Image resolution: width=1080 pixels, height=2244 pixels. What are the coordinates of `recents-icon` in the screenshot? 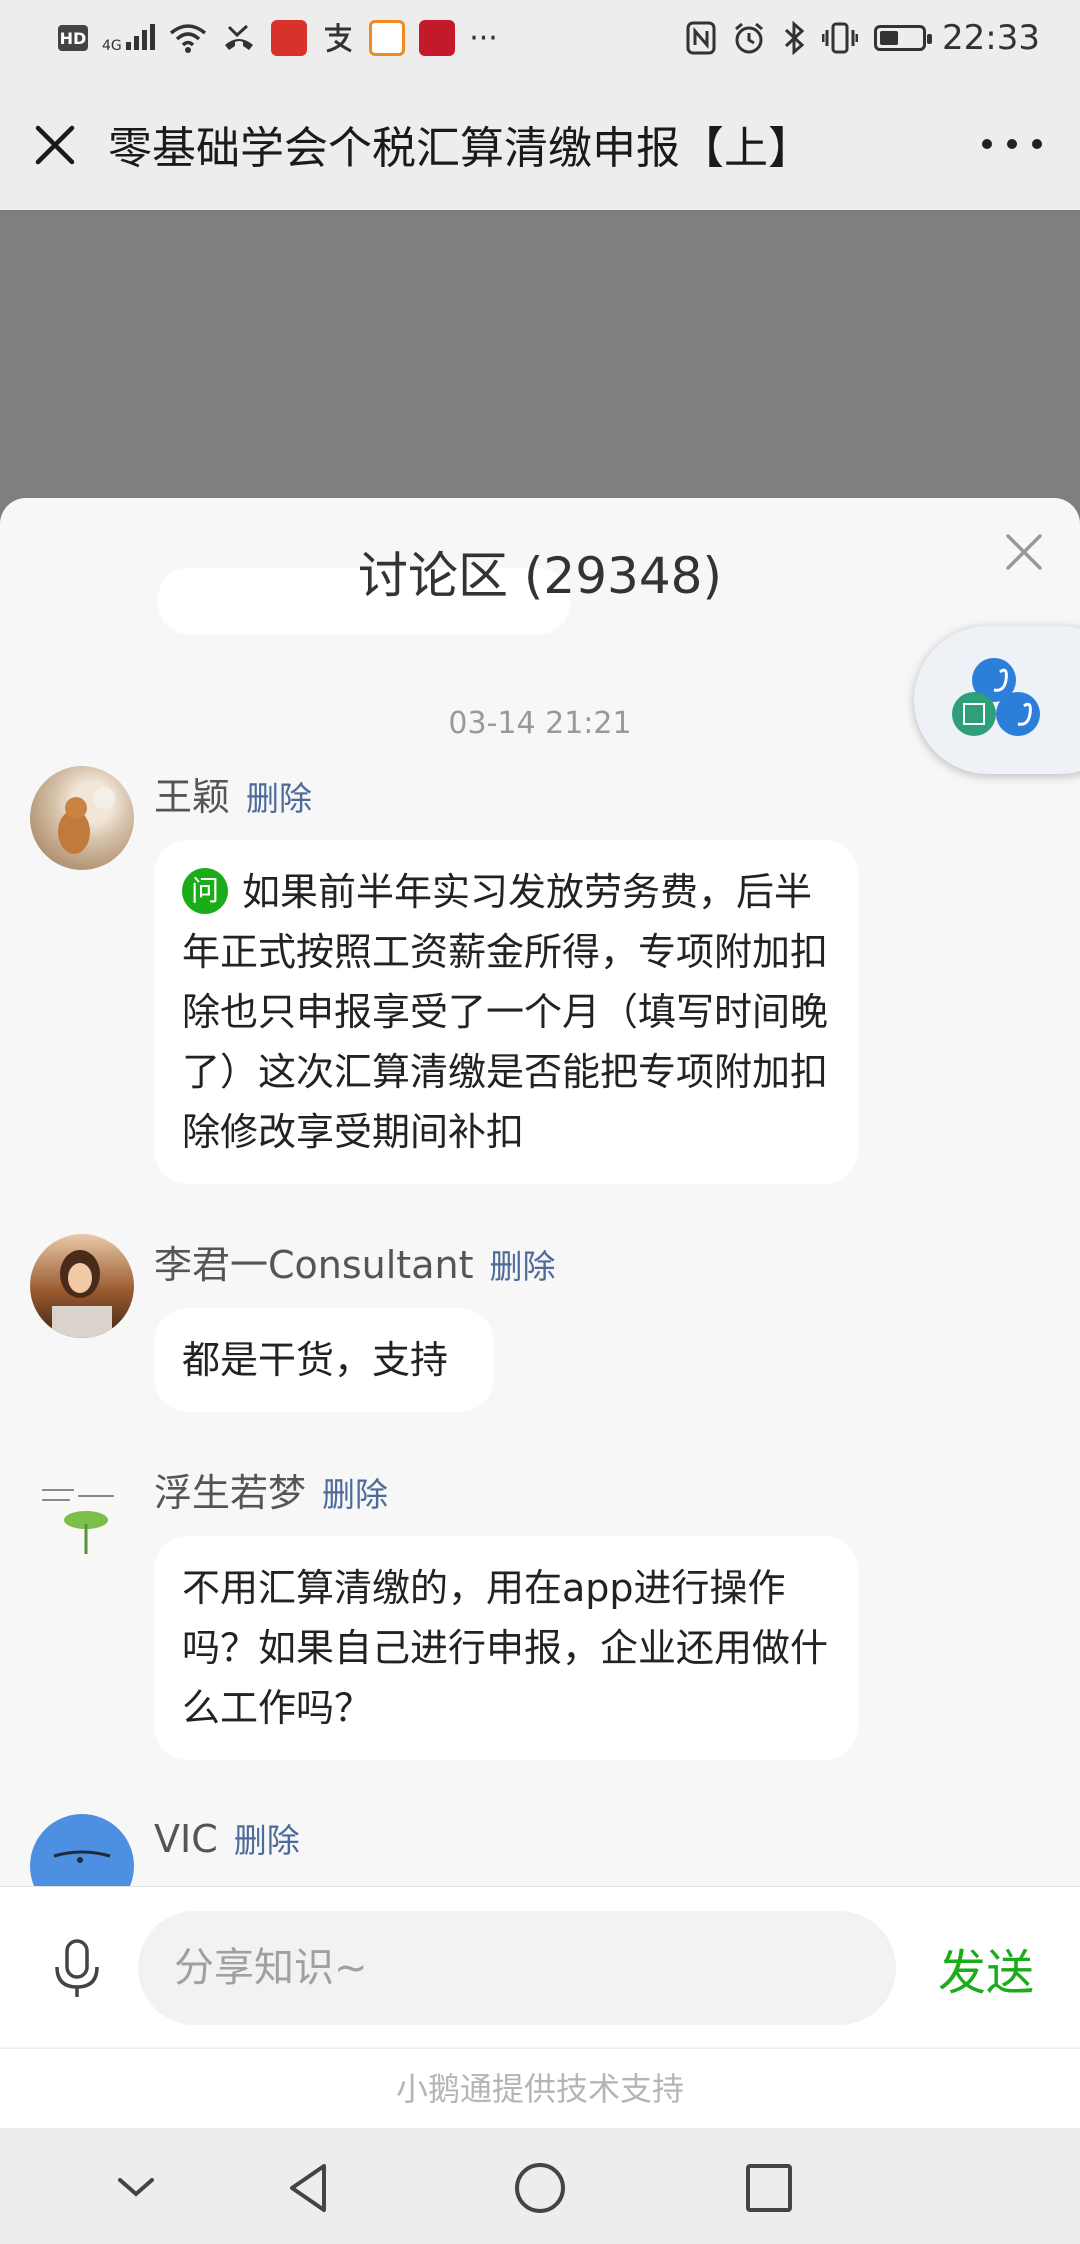 It's located at (768, 2188).